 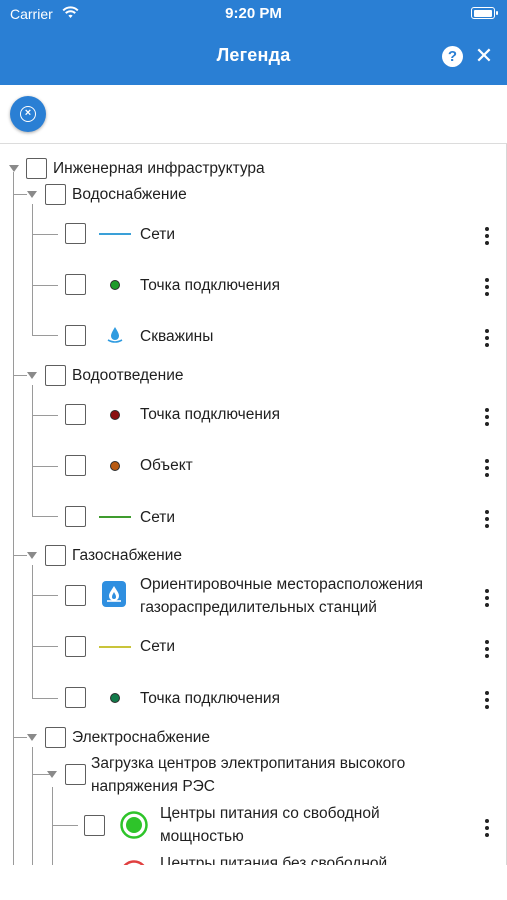 I want to click on tree-label-power: Электроснабжение, so click(x=141, y=737).